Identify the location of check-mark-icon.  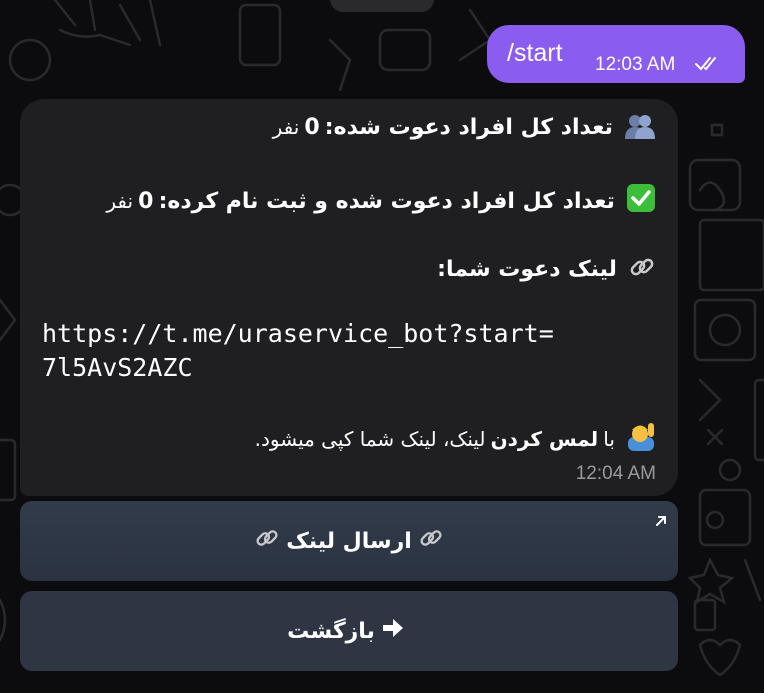
(641, 200).